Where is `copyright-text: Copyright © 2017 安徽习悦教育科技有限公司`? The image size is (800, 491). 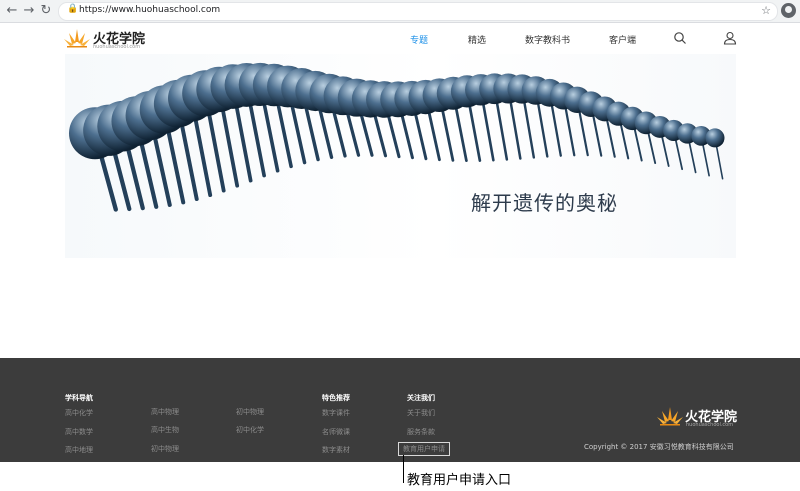 copyright-text: Copyright © 2017 安徽习悦教育科技有限公司 is located at coordinates (659, 447).